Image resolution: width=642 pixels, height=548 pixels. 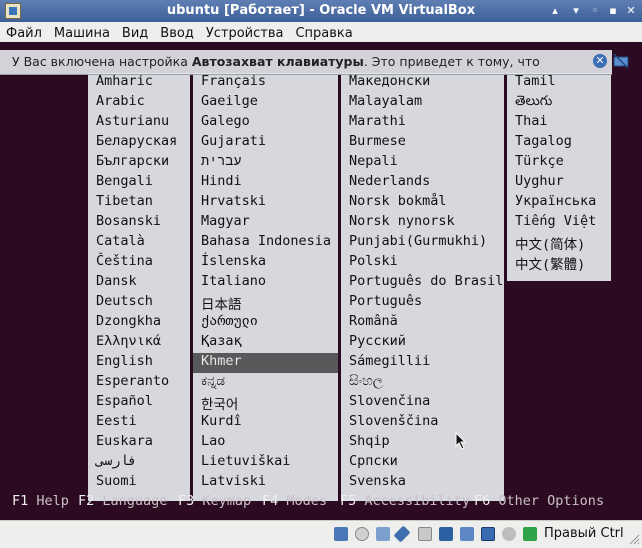 I want to click on language-option: Čeština, so click(x=139, y=263).